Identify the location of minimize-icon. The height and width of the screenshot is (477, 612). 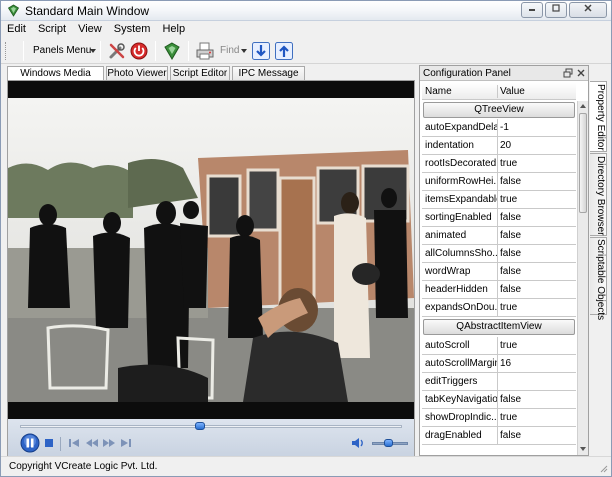
(532, 10).